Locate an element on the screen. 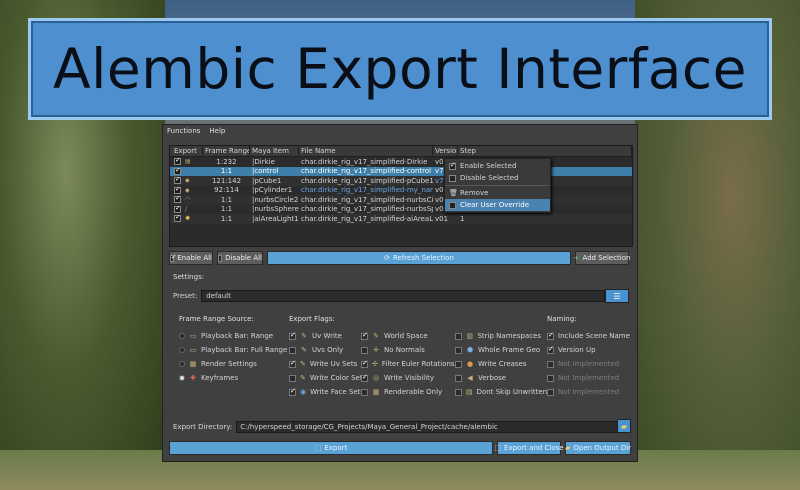  radio-button-selected is located at coordinates (182, 378).